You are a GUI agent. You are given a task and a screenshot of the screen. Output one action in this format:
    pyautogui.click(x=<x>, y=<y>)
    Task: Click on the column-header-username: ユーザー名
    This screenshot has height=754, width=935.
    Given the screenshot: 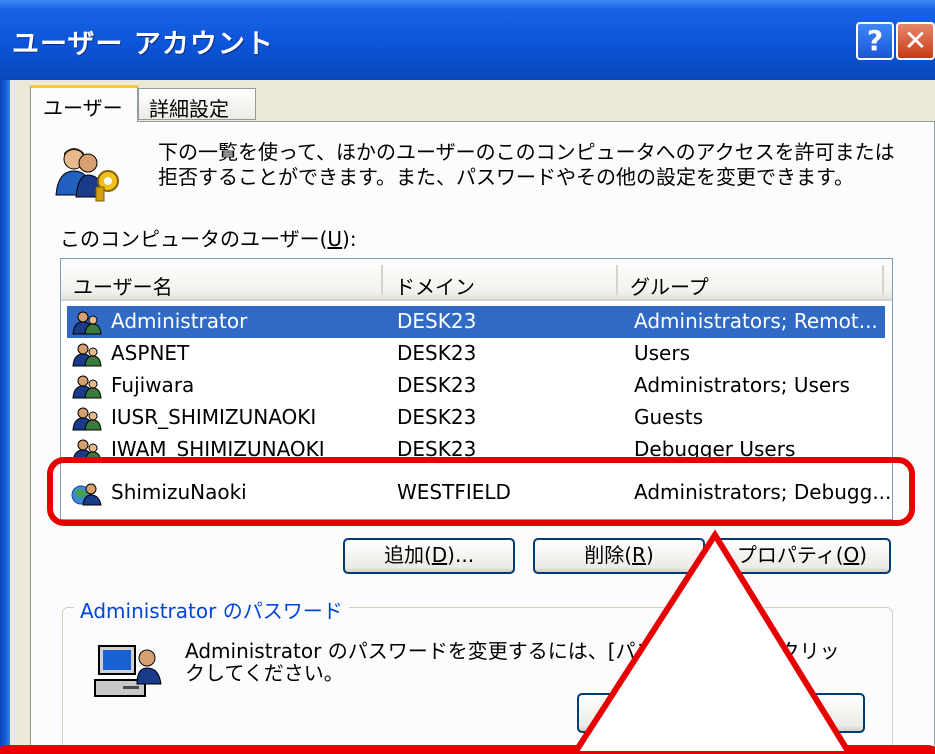 What is the action you would take?
    pyautogui.click(x=222, y=280)
    